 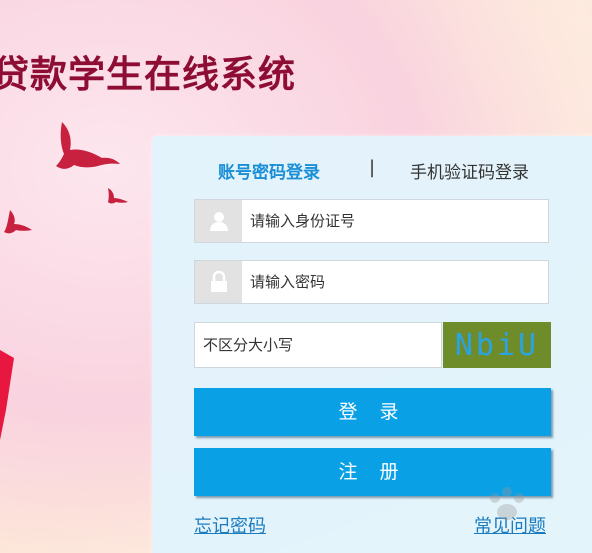 I want to click on user-icon, so click(x=218, y=221).